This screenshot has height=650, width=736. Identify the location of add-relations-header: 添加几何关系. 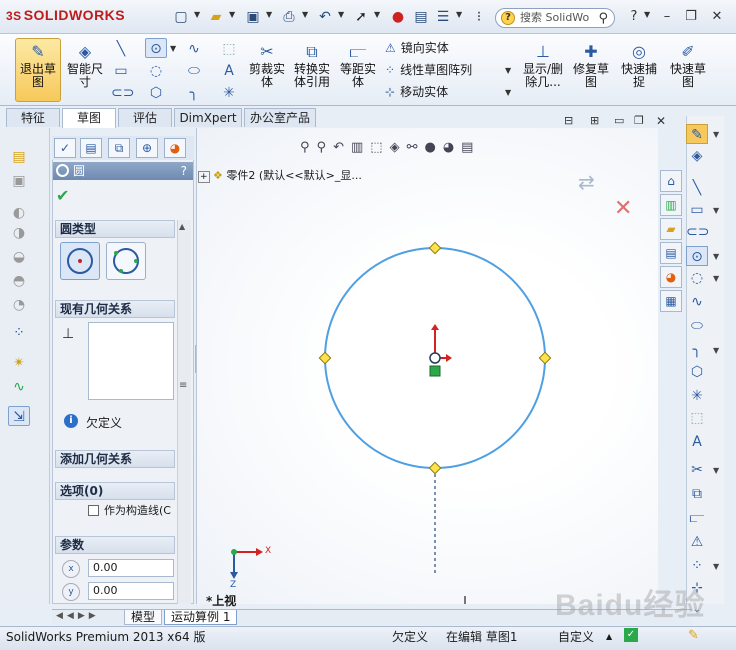
(115, 459).